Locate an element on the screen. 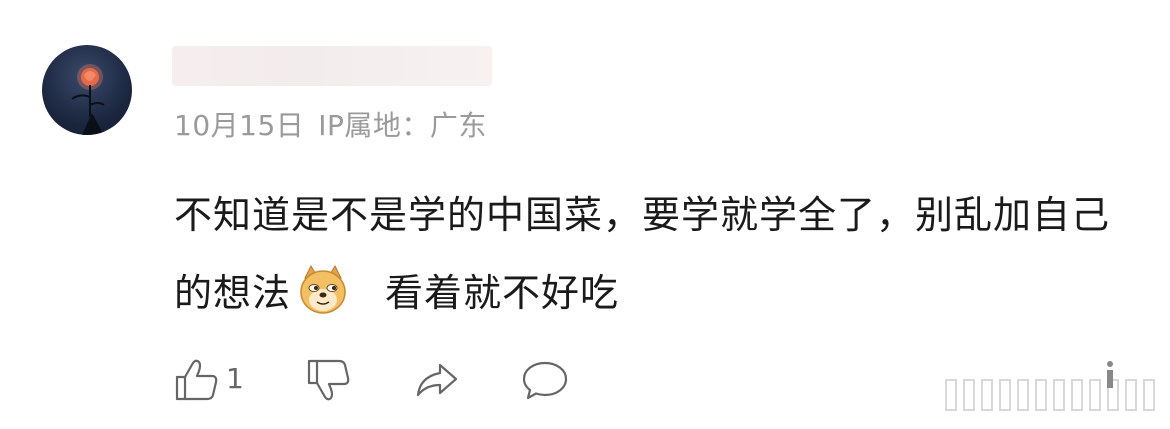 Image resolution: width=1170 pixels, height=429 pixels. share-button is located at coordinates (437, 380).